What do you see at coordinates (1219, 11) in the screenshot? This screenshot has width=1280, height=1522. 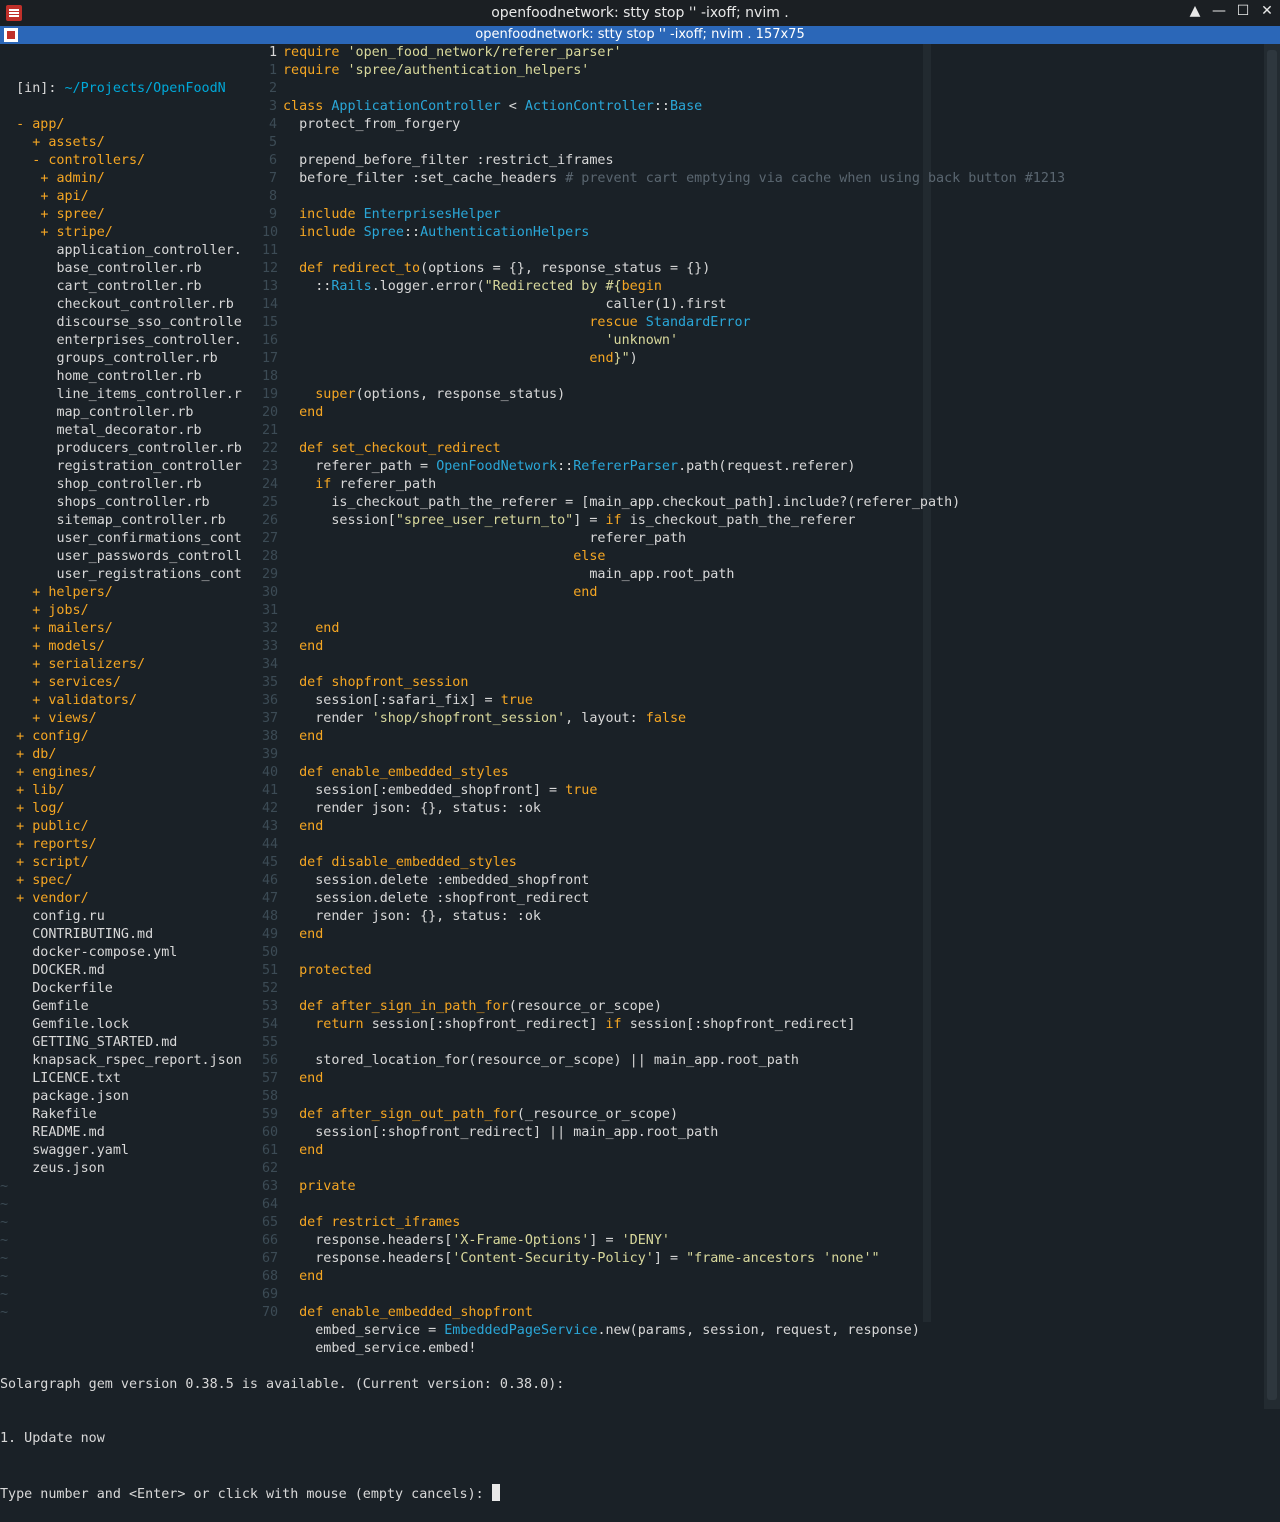 I see `minimize-button: —` at bounding box center [1219, 11].